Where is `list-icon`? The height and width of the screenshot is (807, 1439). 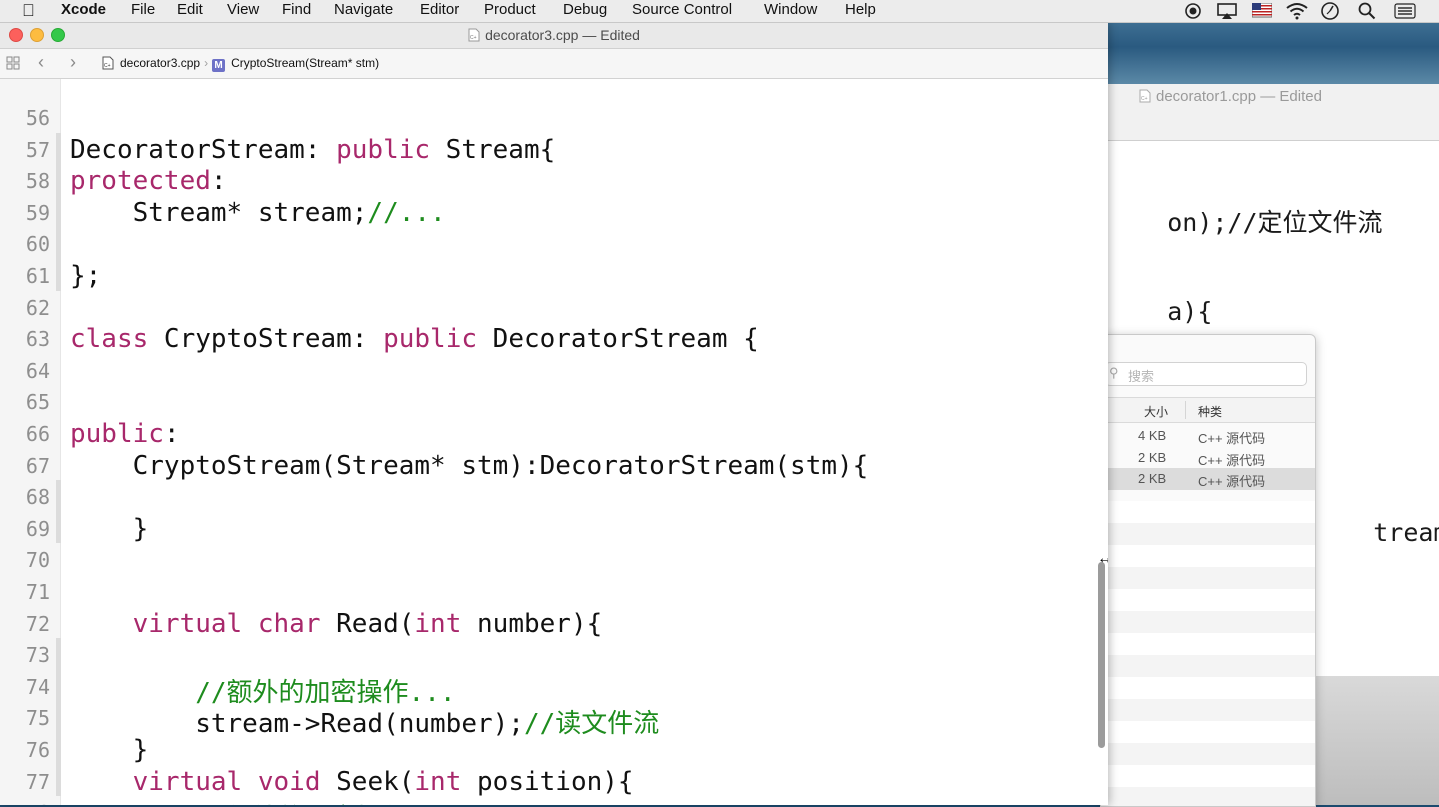 list-icon is located at coordinates (1405, 11).